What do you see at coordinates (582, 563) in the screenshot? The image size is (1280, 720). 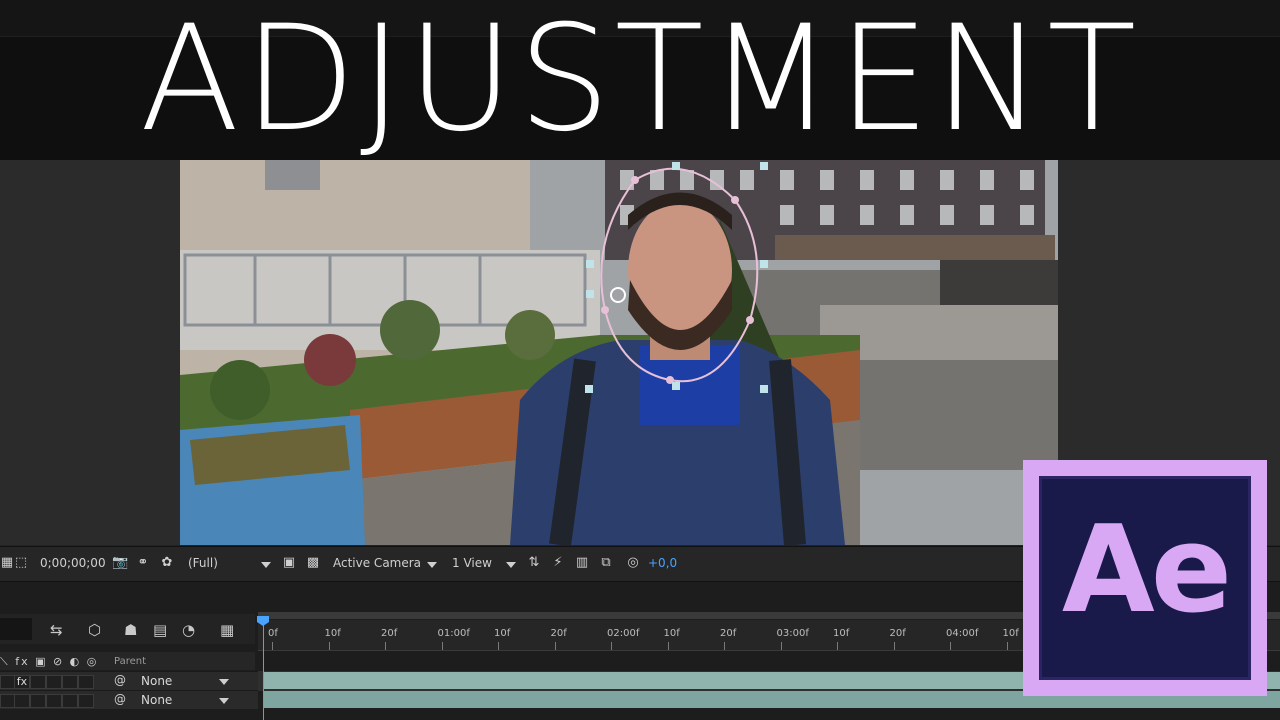 I see `timeline-icon: ▥` at bounding box center [582, 563].